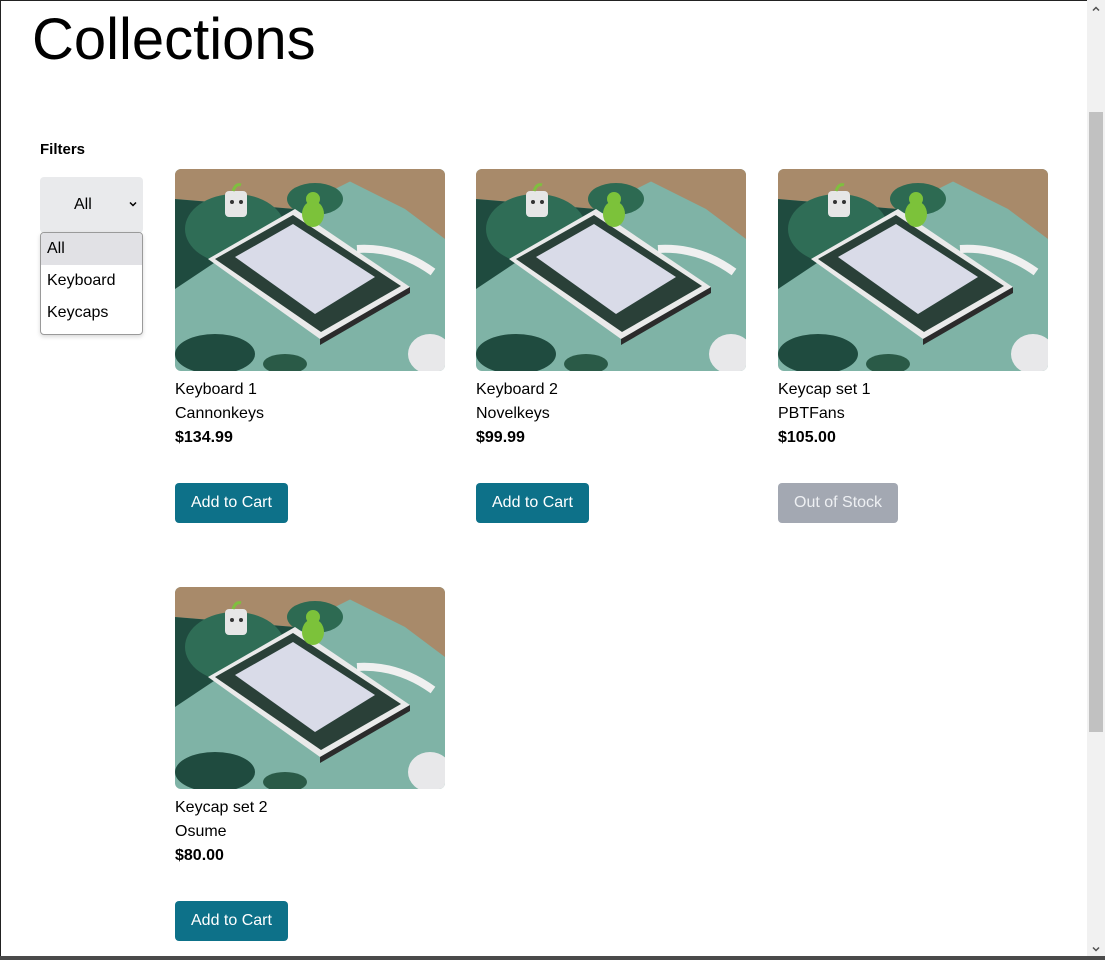 The width and height of the screenshot is (1105, 960). I want to click on product-brand: Cannonkeys, so click(219, 413).